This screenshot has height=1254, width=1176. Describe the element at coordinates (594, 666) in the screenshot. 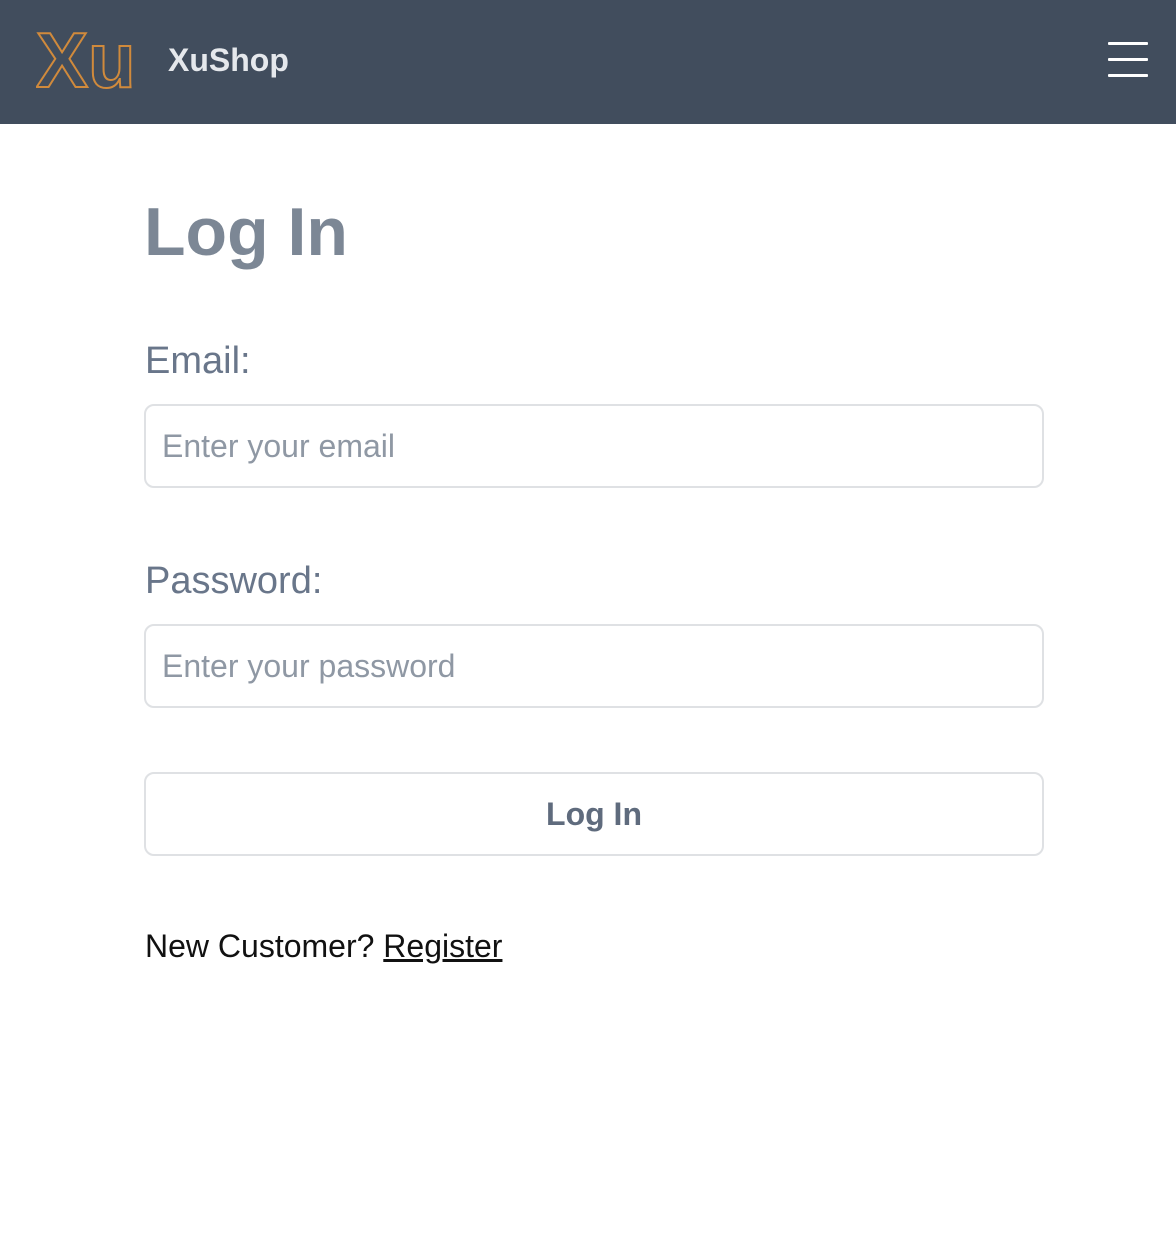

I see `password-field` at that location.